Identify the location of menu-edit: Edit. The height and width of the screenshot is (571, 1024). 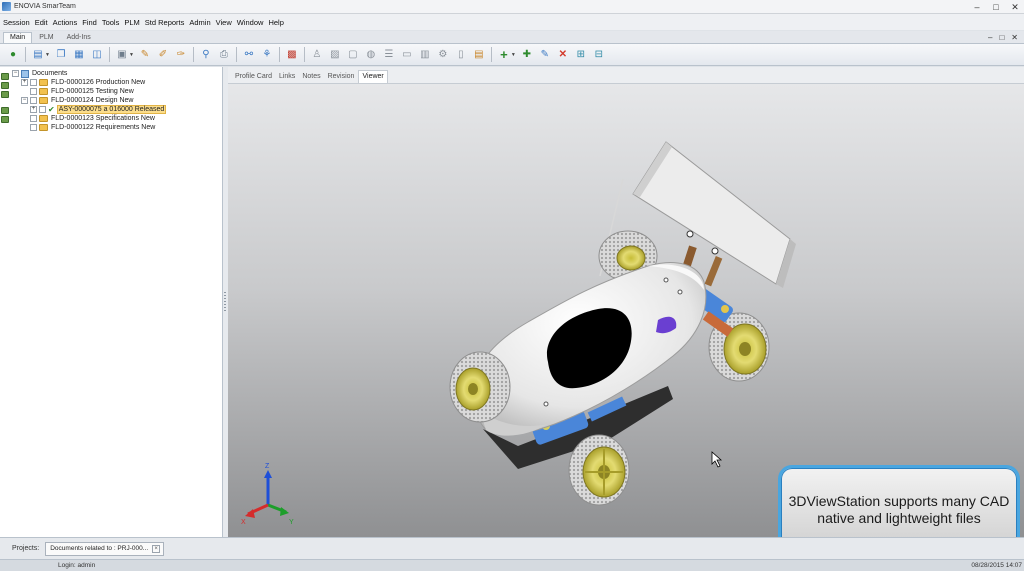
(41, 22).